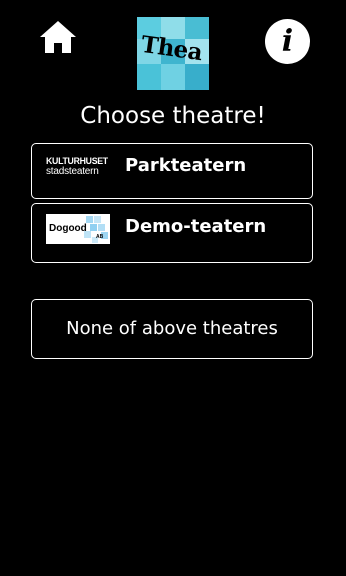 This screenshot has height=576, width=346. I want to click on theatre-name: Demo-teatern, so click(196, 226).